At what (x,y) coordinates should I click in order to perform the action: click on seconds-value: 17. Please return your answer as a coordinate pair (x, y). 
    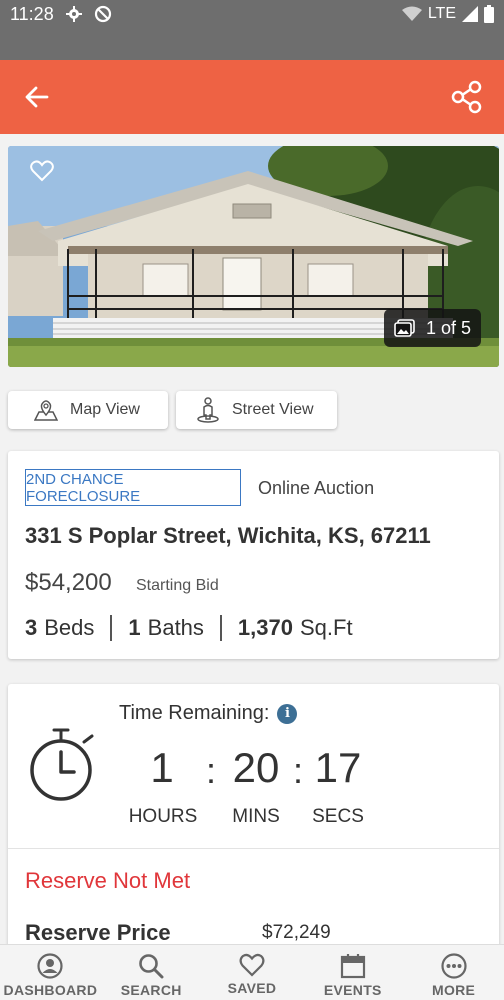
    Looking at the image, I should click on (338, 767).